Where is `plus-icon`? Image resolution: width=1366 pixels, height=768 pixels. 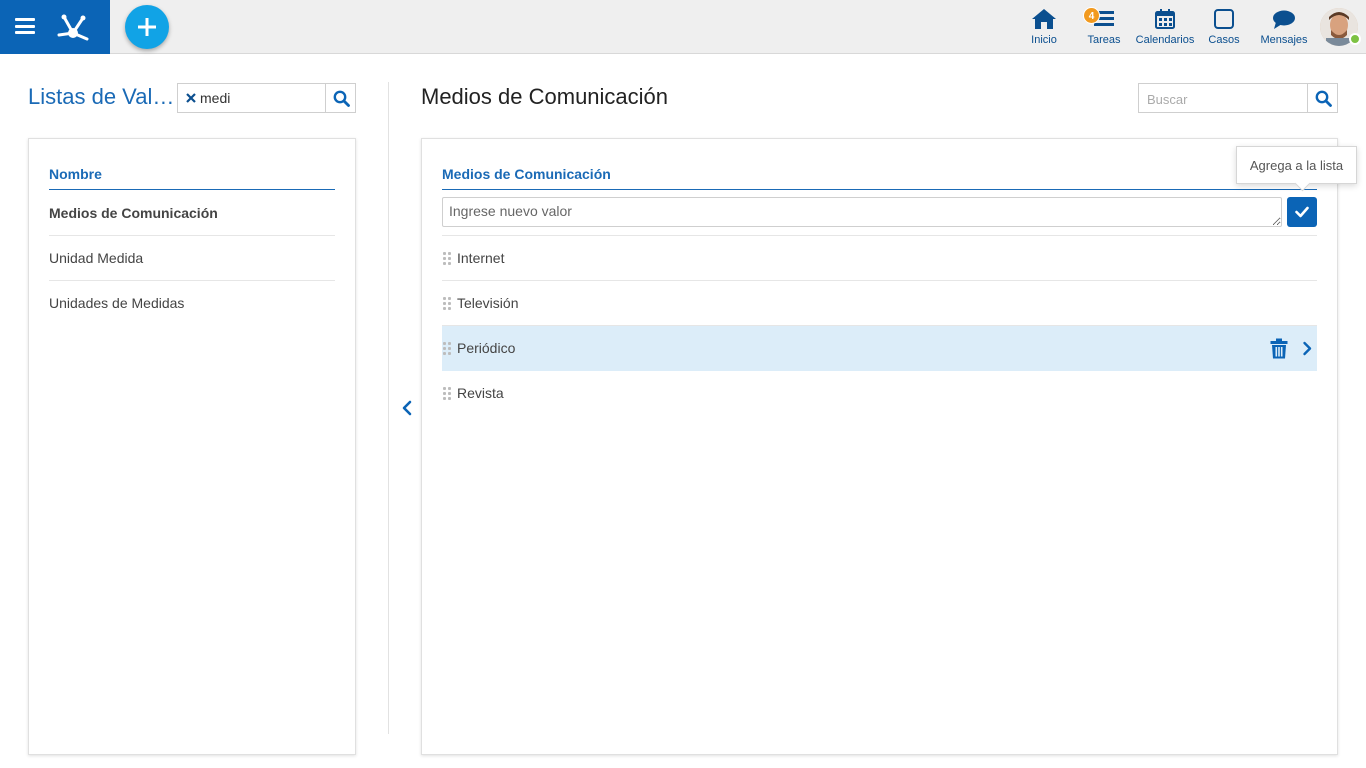
plus-icon is located at coordinates (147, 27).